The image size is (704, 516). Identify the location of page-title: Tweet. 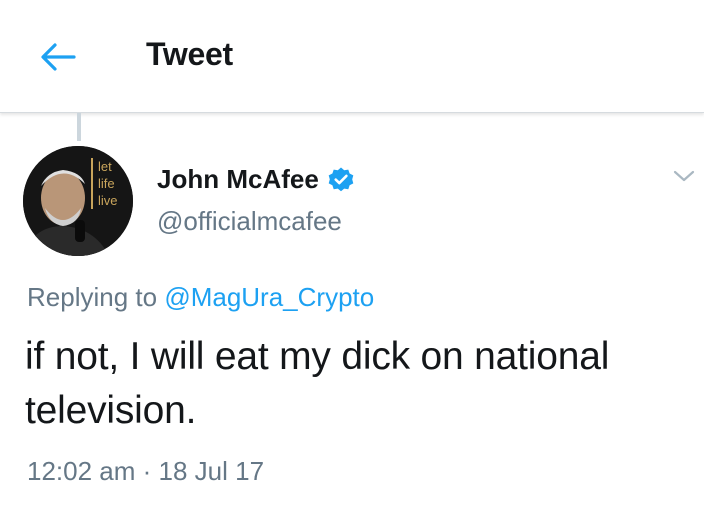
(189, 54).